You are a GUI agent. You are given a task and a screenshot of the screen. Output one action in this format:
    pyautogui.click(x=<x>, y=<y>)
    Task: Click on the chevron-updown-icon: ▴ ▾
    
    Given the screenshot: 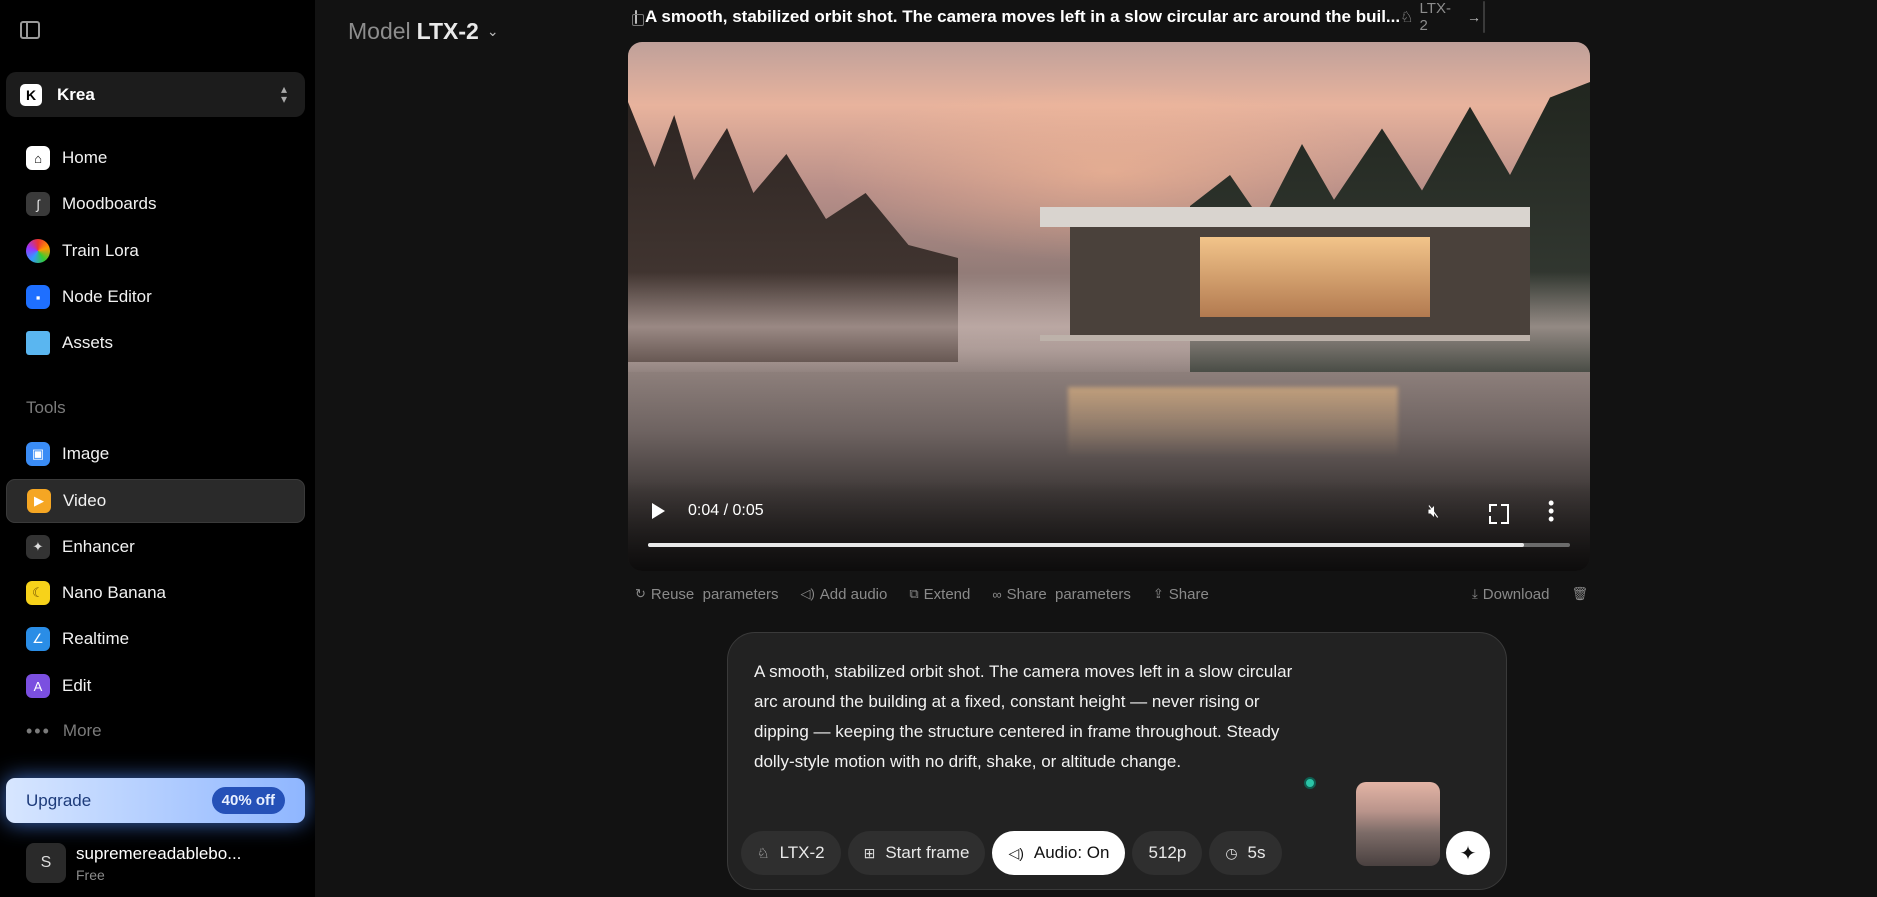 What is the action you would take?
    pyautogui.click(x=283, y=94)
    